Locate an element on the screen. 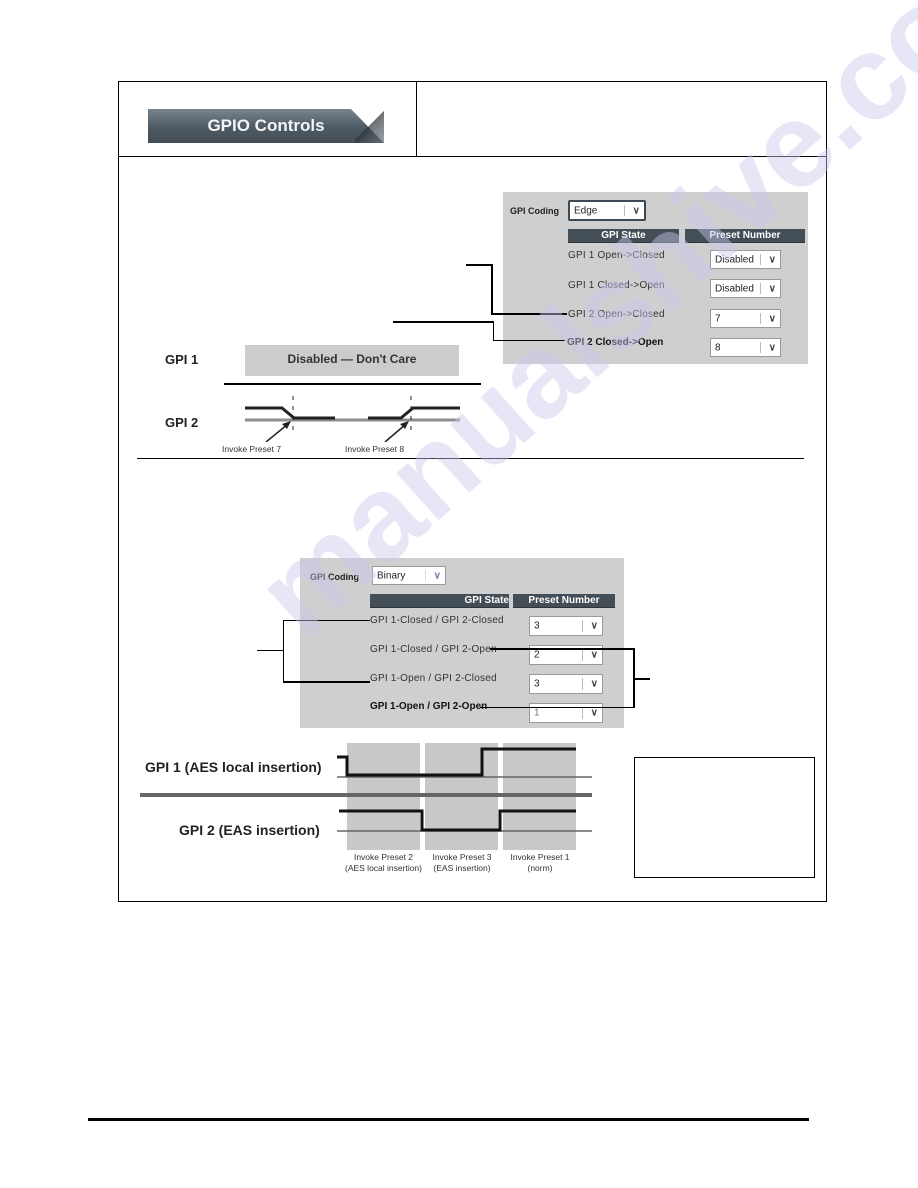 This screenshot has width=918, height=1188. caption-line-2: (norm) is located at coordinates (540, 868).